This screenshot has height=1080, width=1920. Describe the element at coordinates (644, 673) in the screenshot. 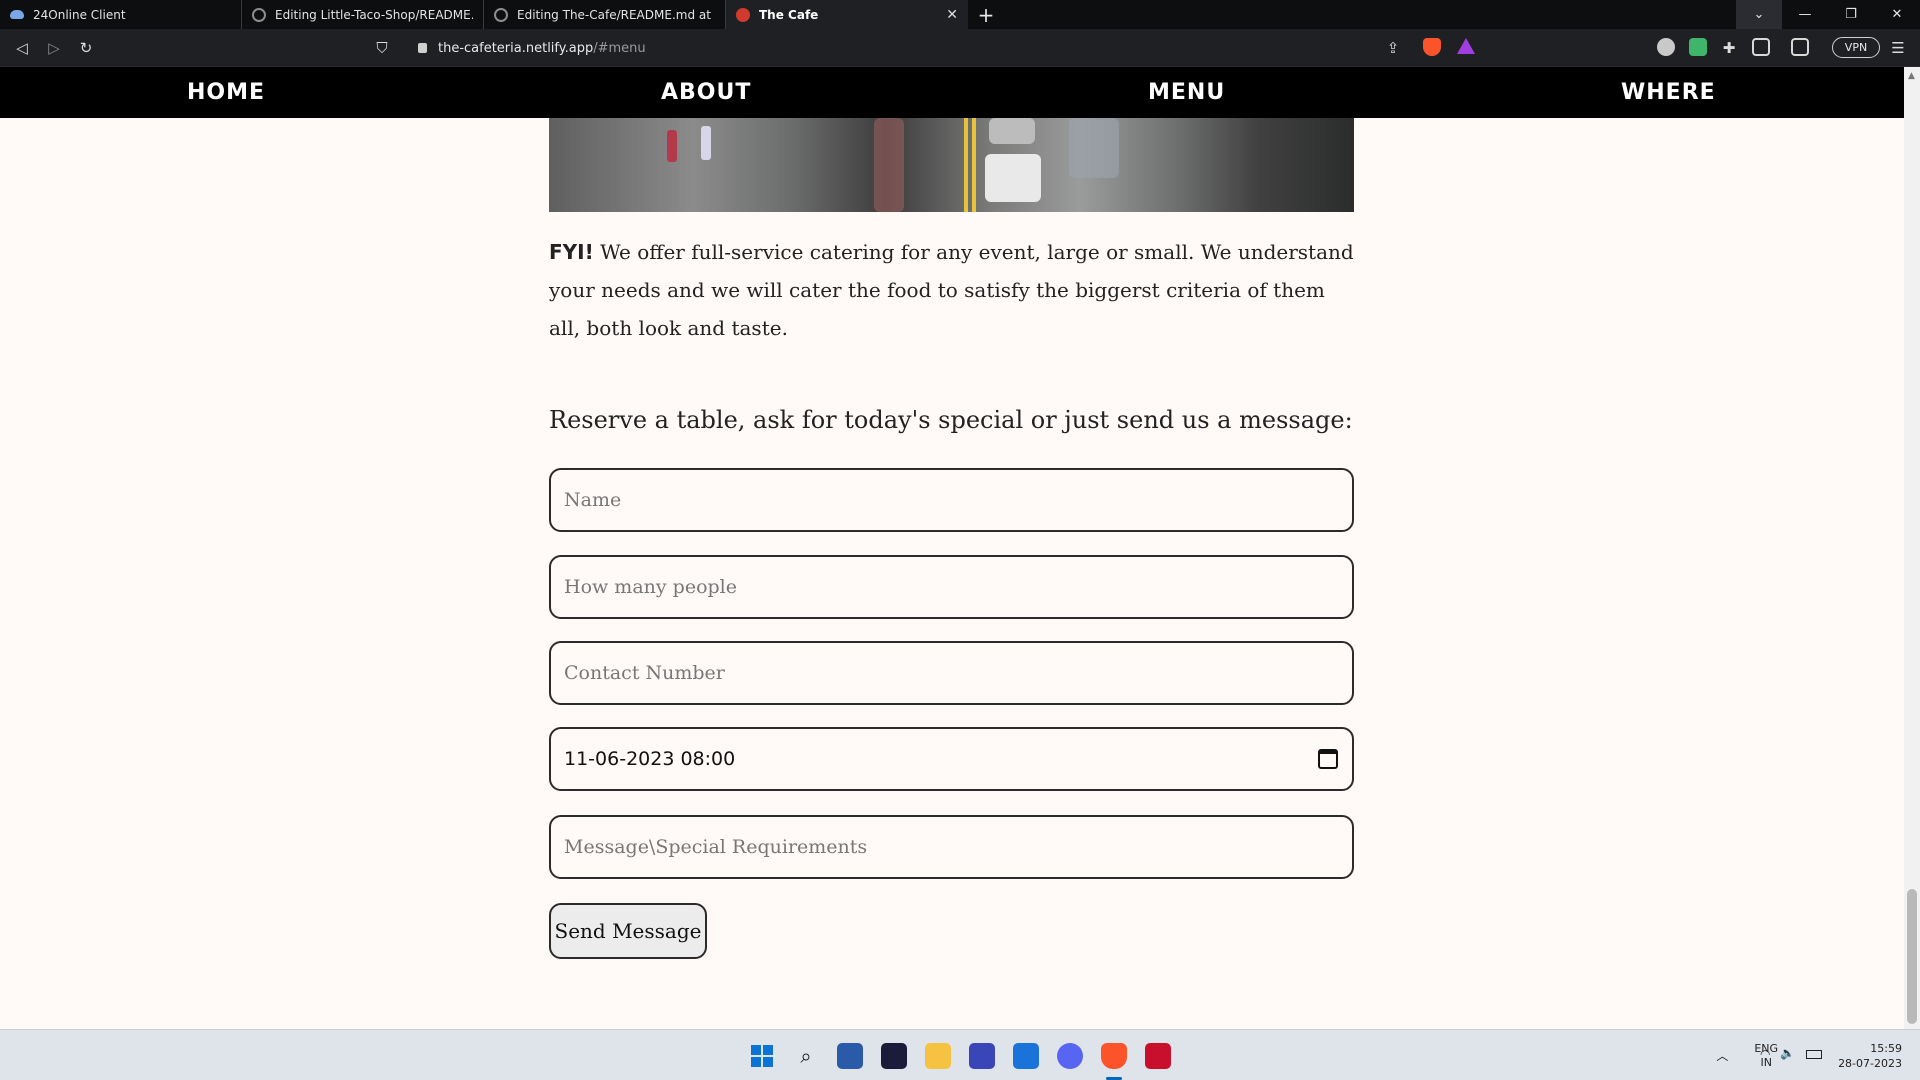

I see `contact-placeholder: Contact Number` at that location.